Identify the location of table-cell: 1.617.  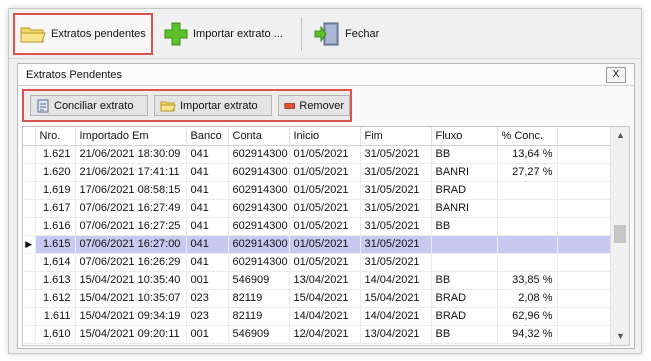
(55, 208).